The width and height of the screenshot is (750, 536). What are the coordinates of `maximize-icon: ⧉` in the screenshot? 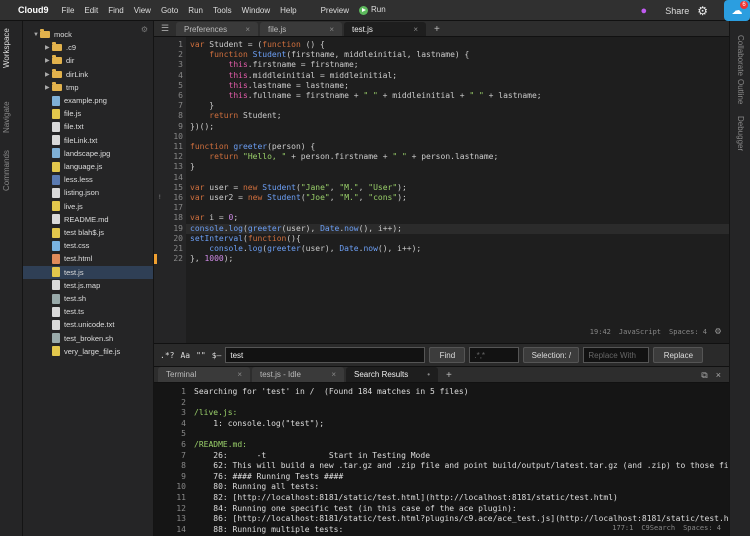 It's located at (704, 375).